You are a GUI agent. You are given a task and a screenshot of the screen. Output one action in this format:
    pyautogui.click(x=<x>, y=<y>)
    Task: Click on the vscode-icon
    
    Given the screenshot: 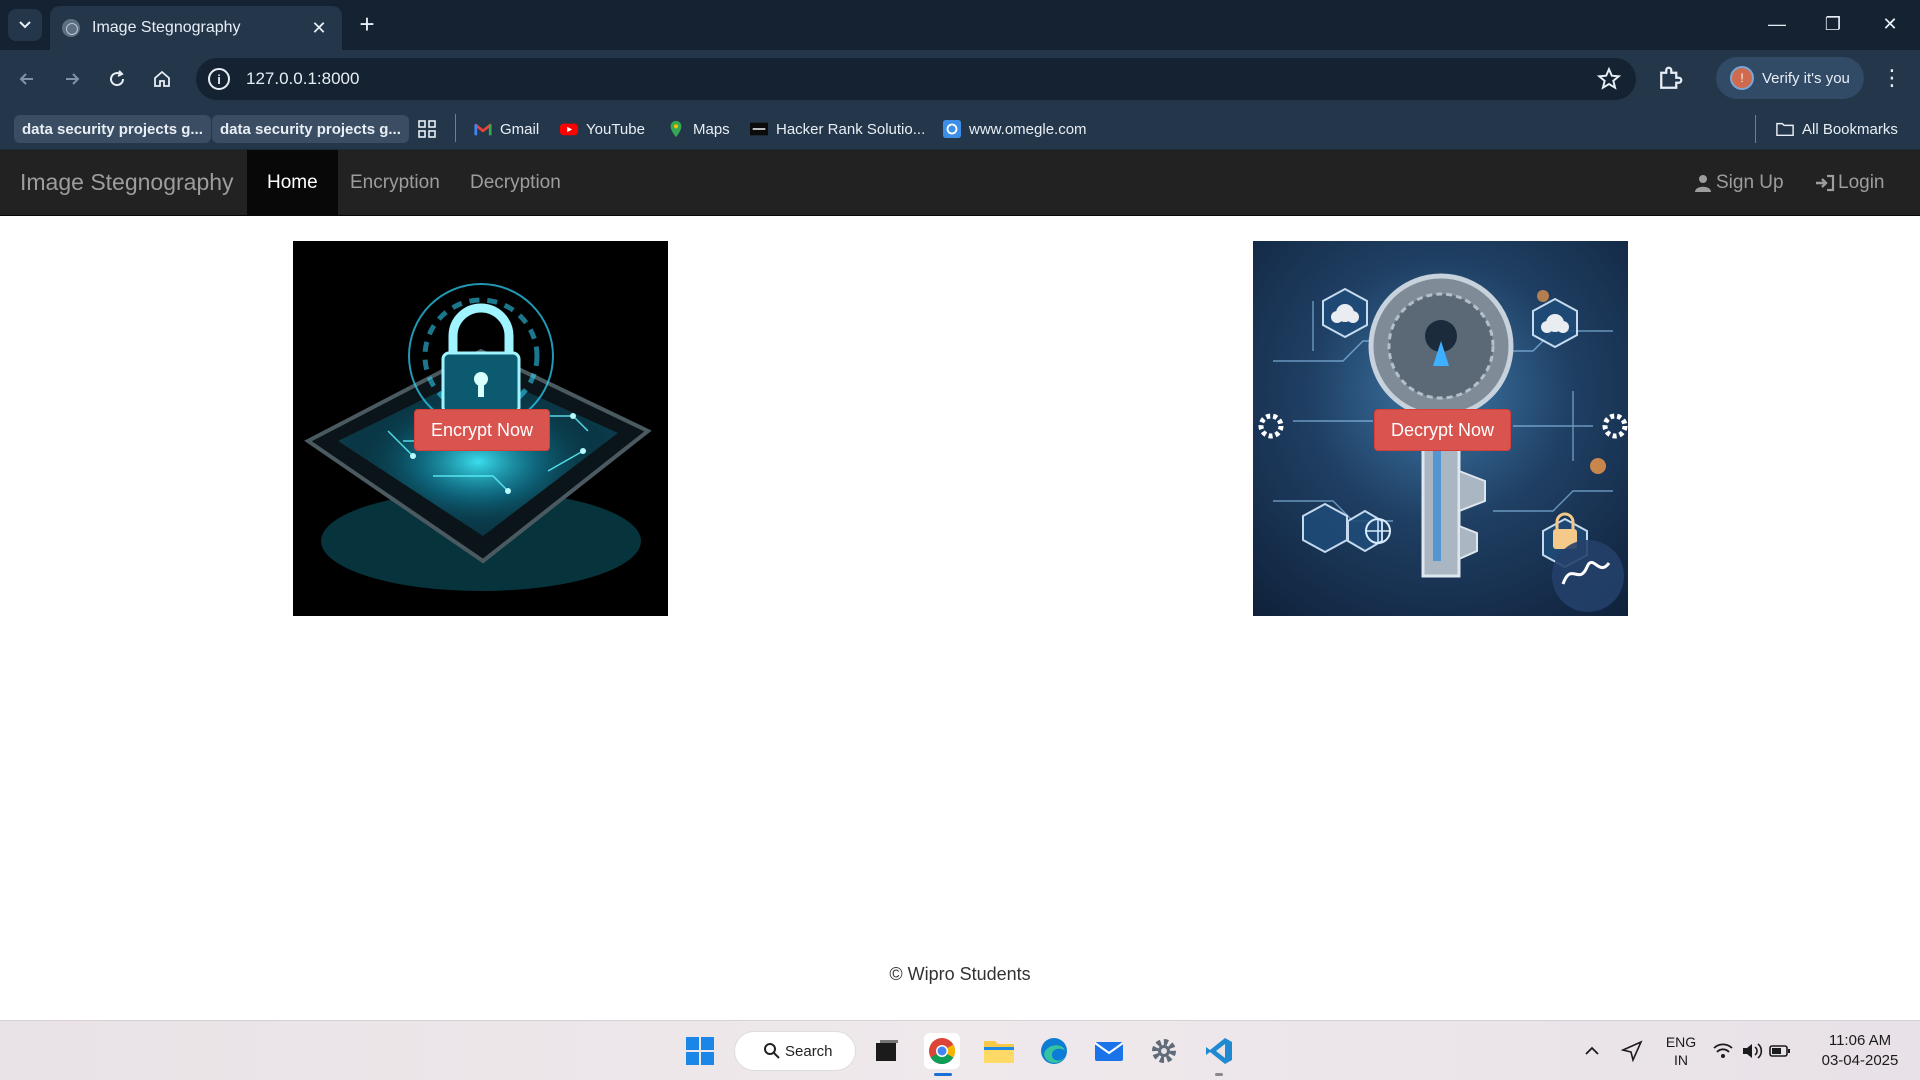 What is the action you would take?
    pyautogui.click(x=1219, y=1051)
    